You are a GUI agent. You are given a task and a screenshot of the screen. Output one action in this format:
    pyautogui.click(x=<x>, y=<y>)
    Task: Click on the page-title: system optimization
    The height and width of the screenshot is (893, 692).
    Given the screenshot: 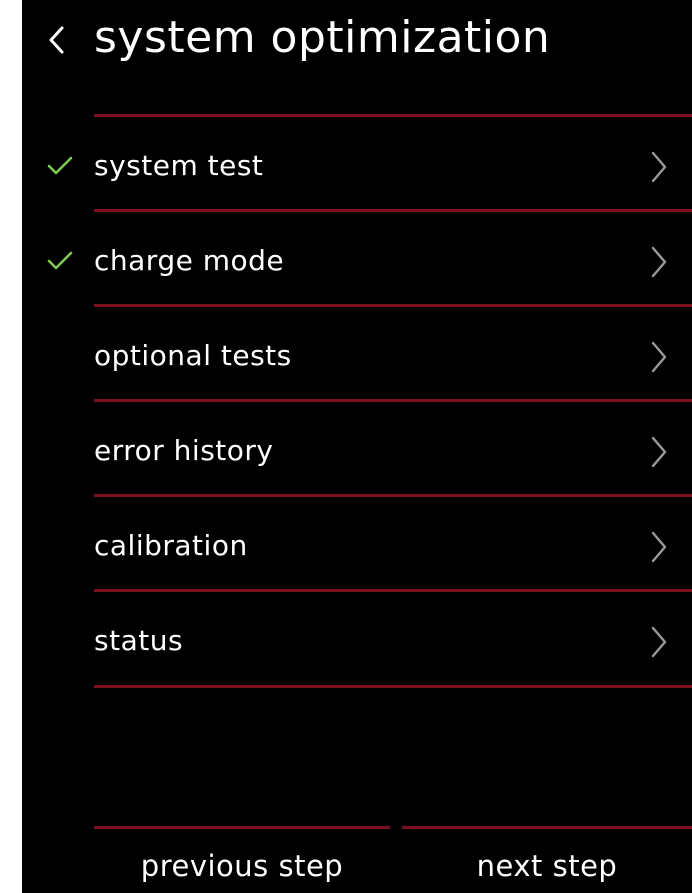 What is the action you would take?
    pyautogui.click(x=322, y=37)
    